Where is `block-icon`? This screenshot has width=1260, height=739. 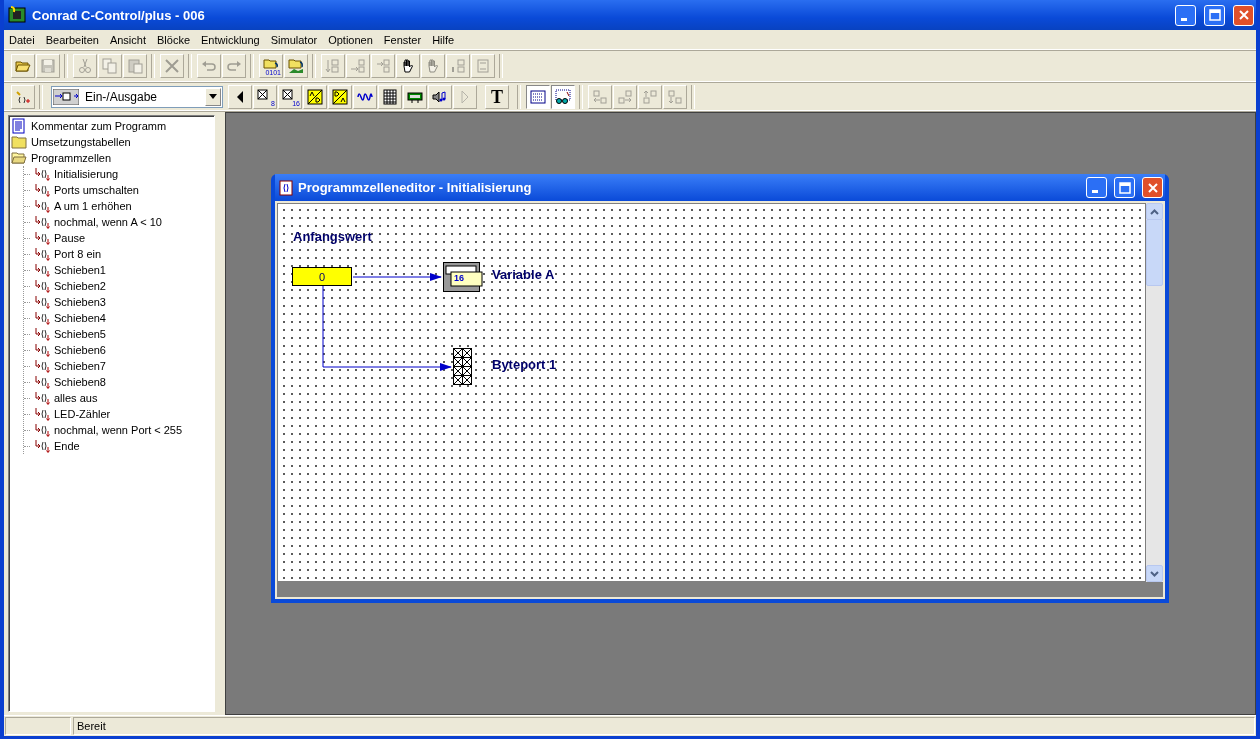
block-icon is located at coordinates (66, 96).